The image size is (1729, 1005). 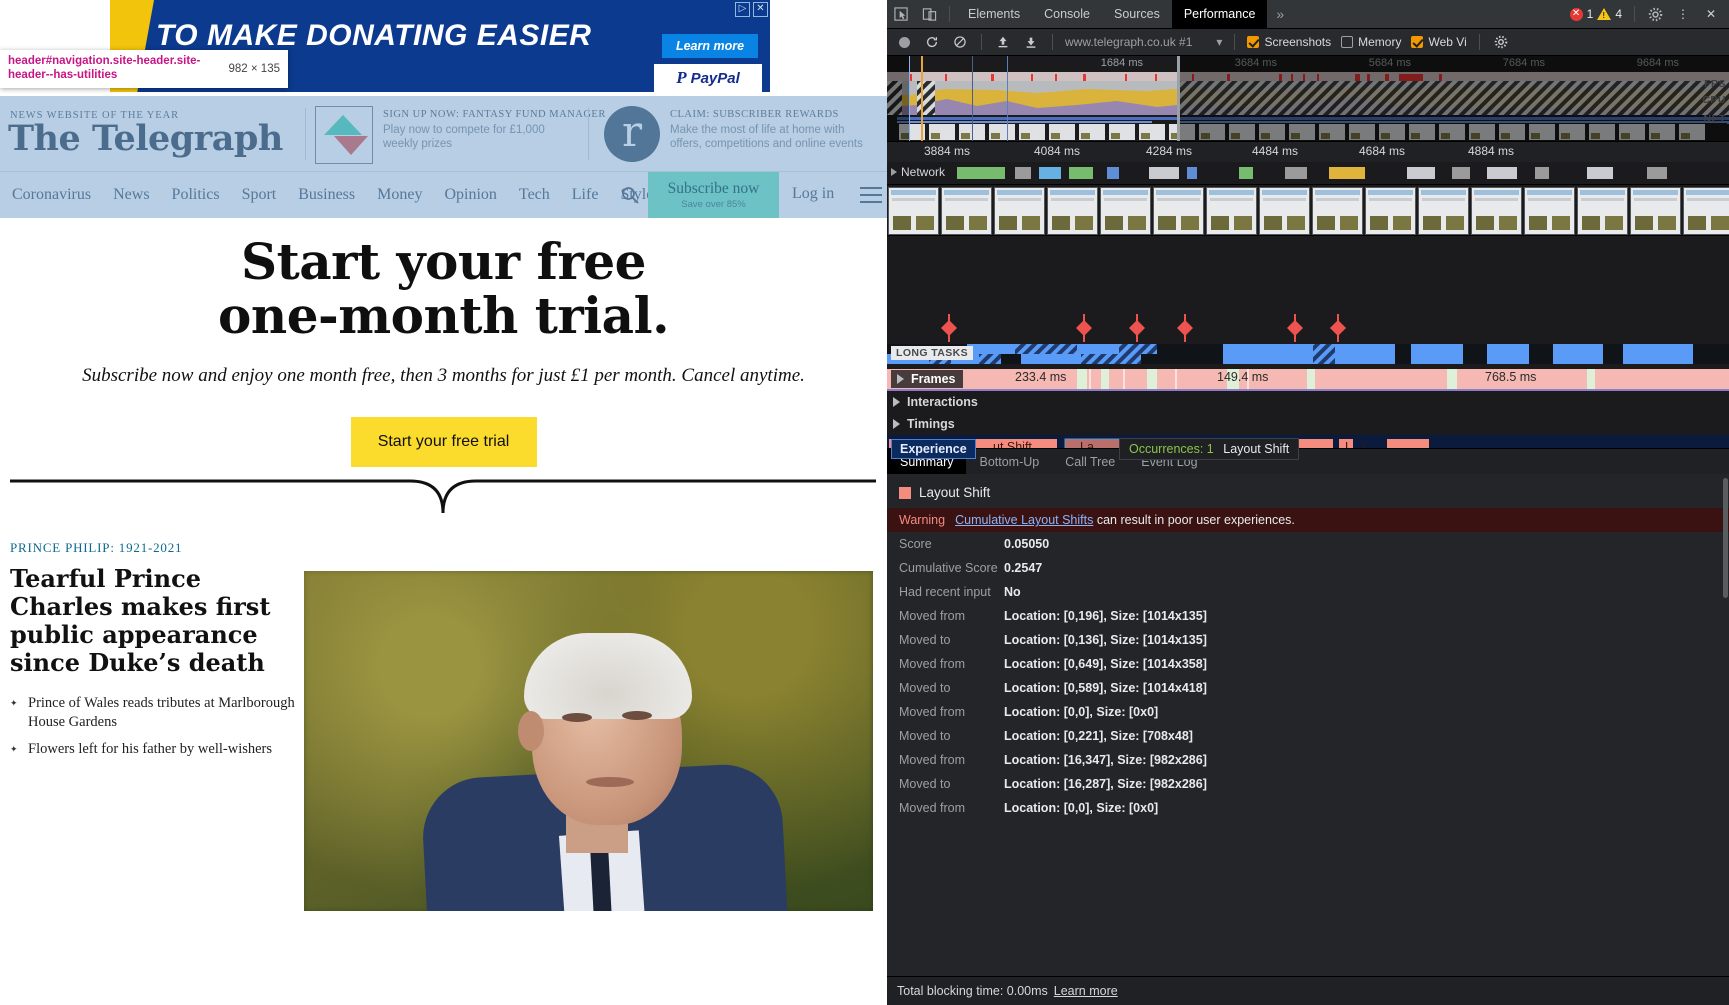 I want to click on reload-record-icon, so click(x=932, y=42).